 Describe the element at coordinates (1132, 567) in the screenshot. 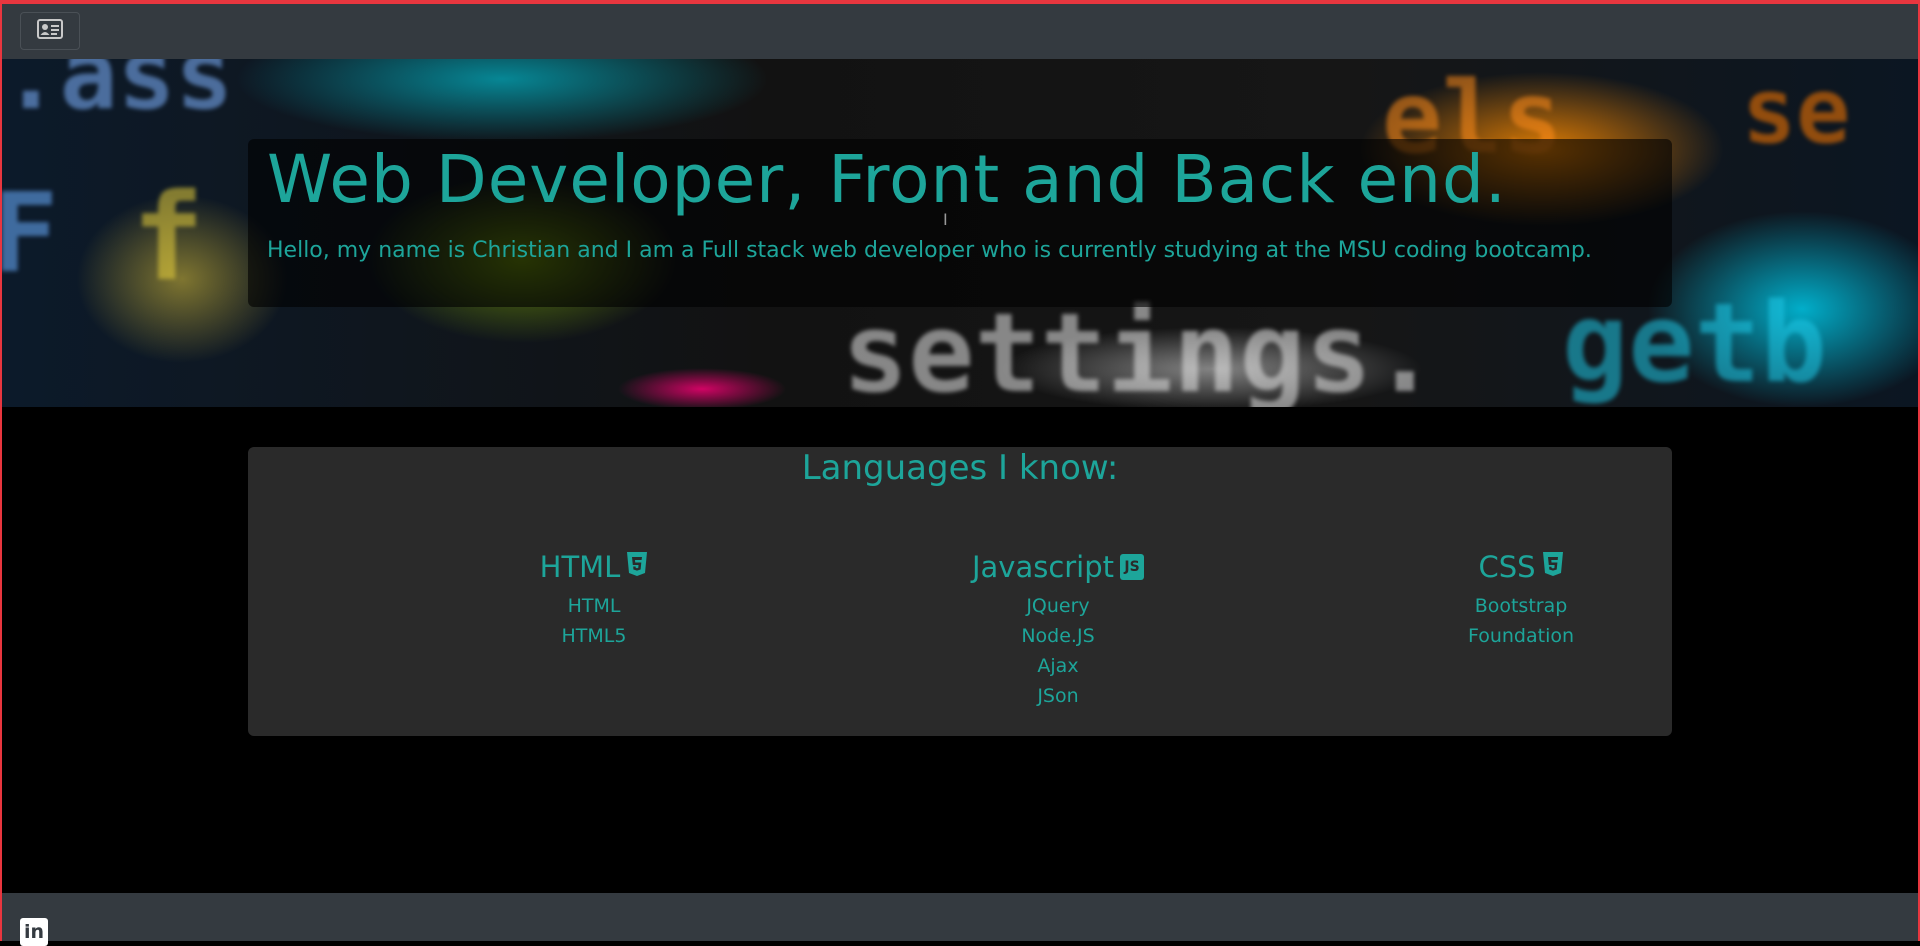

I see `js-icon: JS` at that location.